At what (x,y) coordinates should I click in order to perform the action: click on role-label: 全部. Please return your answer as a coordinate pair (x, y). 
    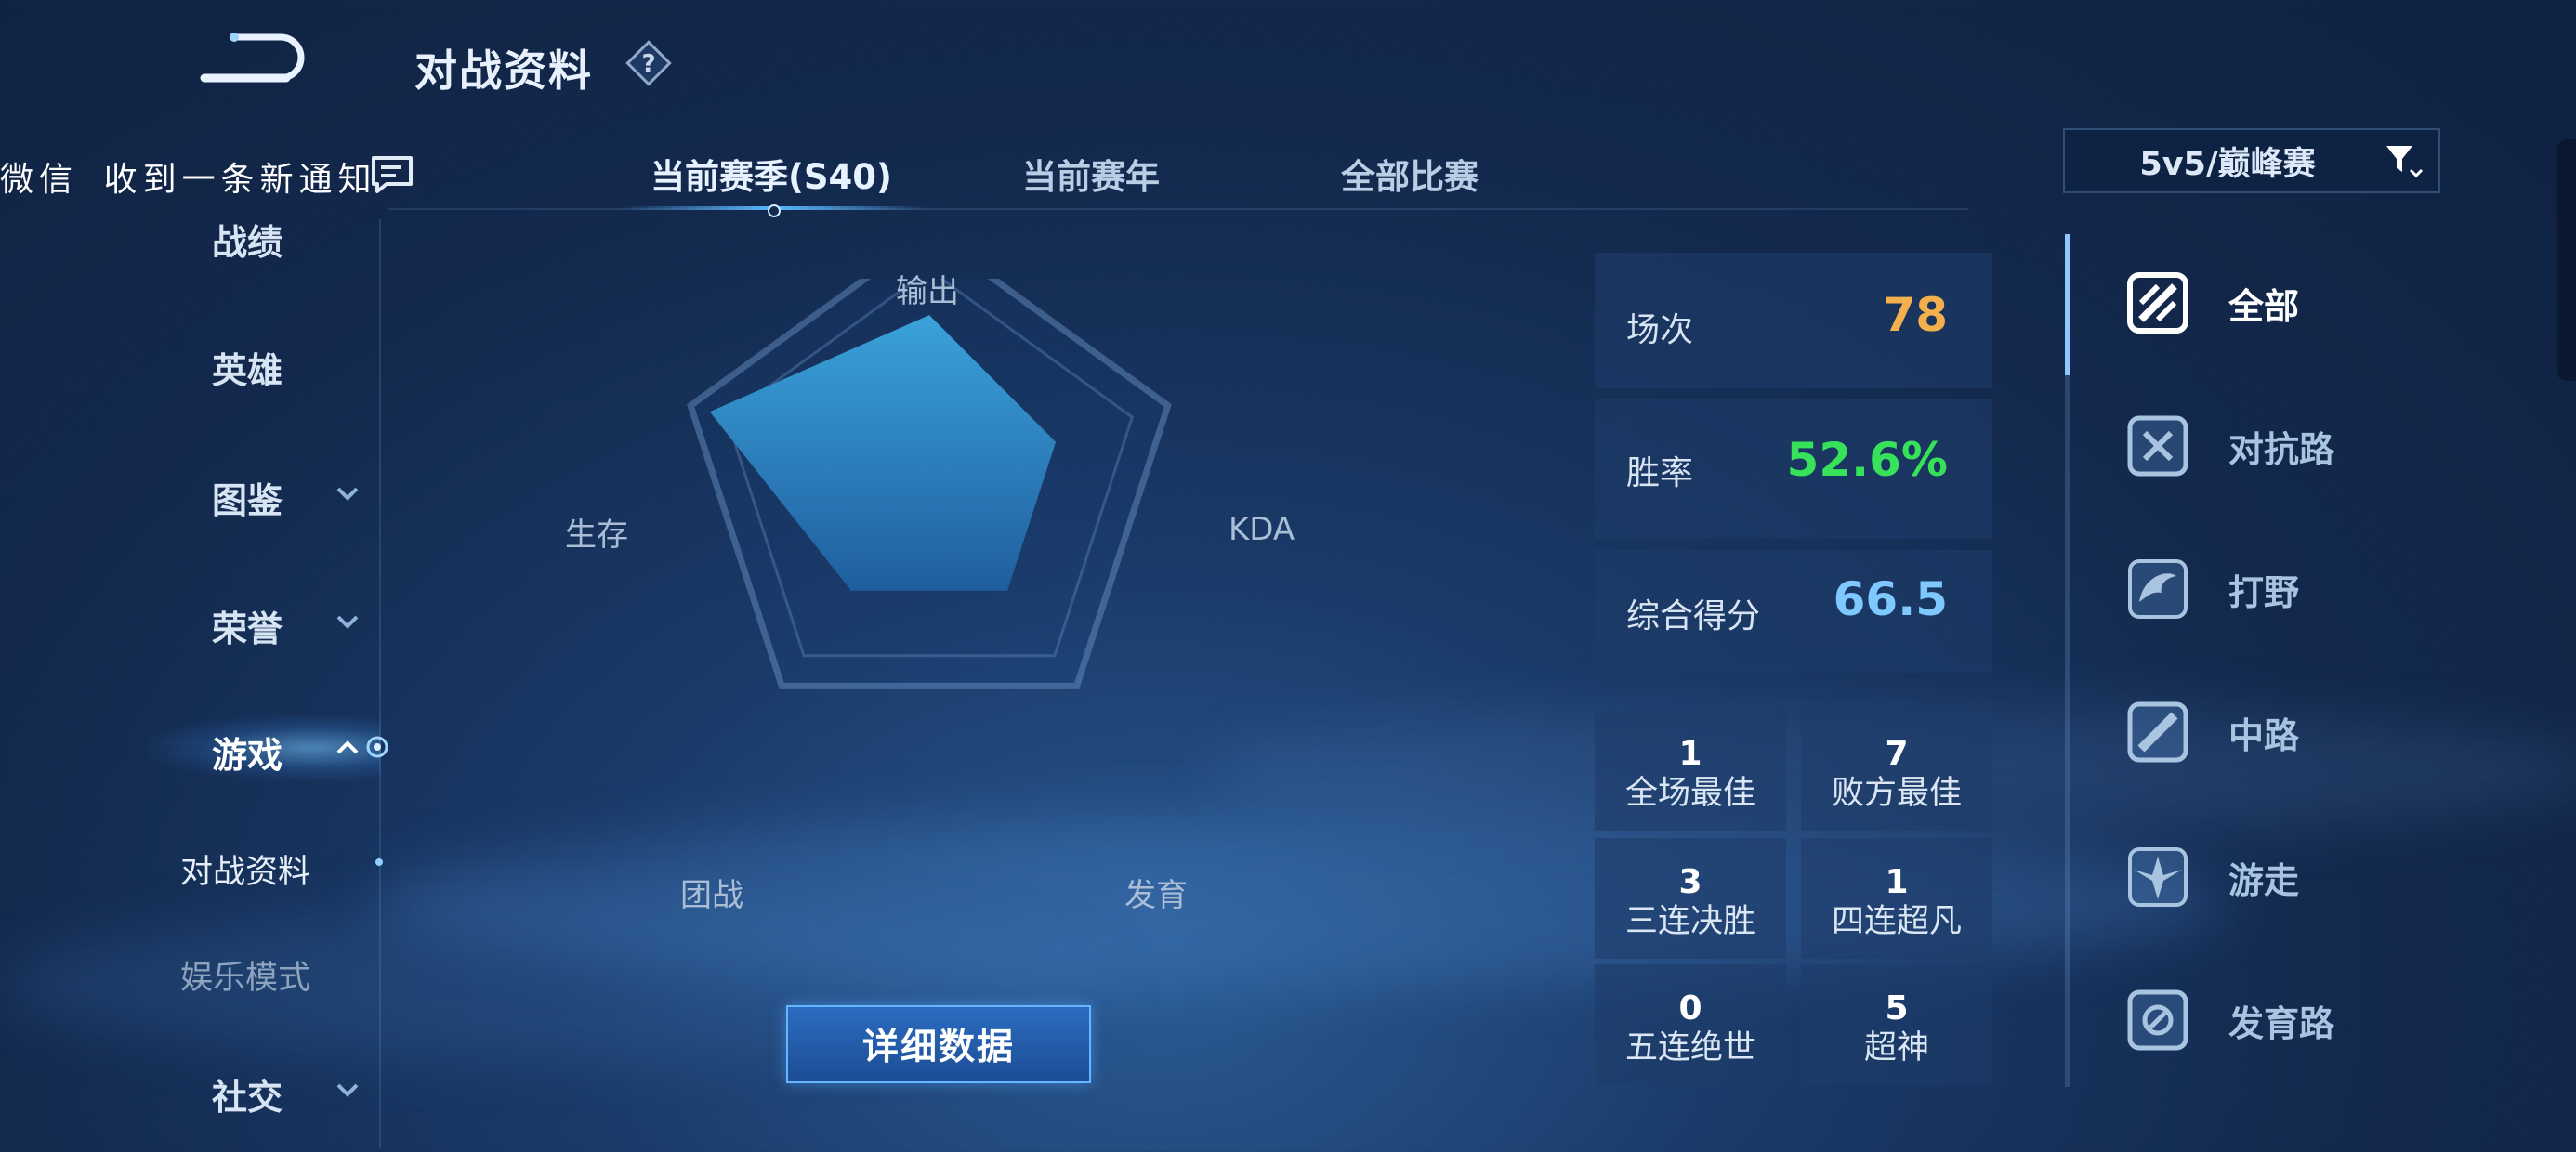
    Looking at the image, I should click on (2264, 306).